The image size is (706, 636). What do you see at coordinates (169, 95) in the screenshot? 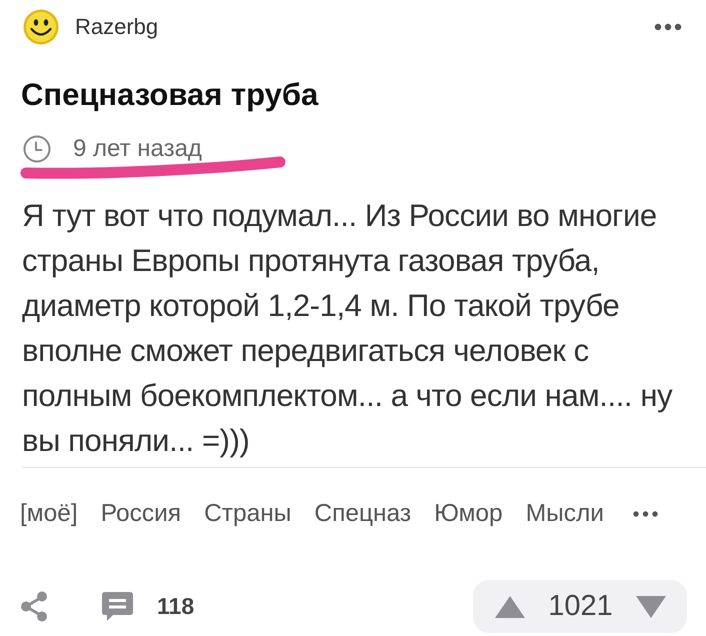
I see `post-title: Спецназовая труба` at bounding box center [169, 95].